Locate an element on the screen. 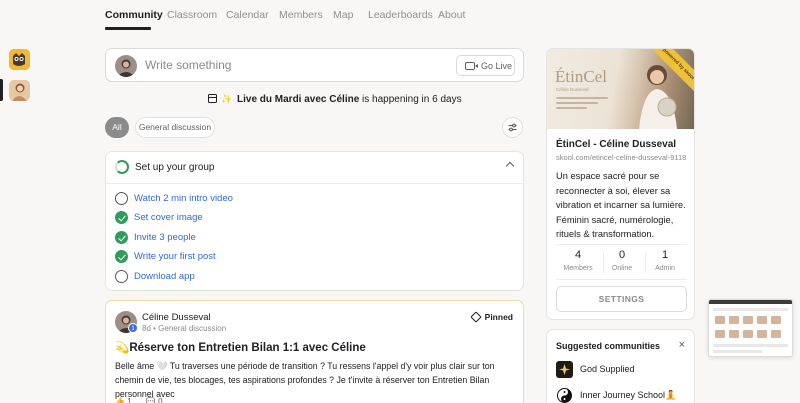 The width and height of the screenshot is (800, 403). chevron-up-icon is located at coordinates (510, 166).